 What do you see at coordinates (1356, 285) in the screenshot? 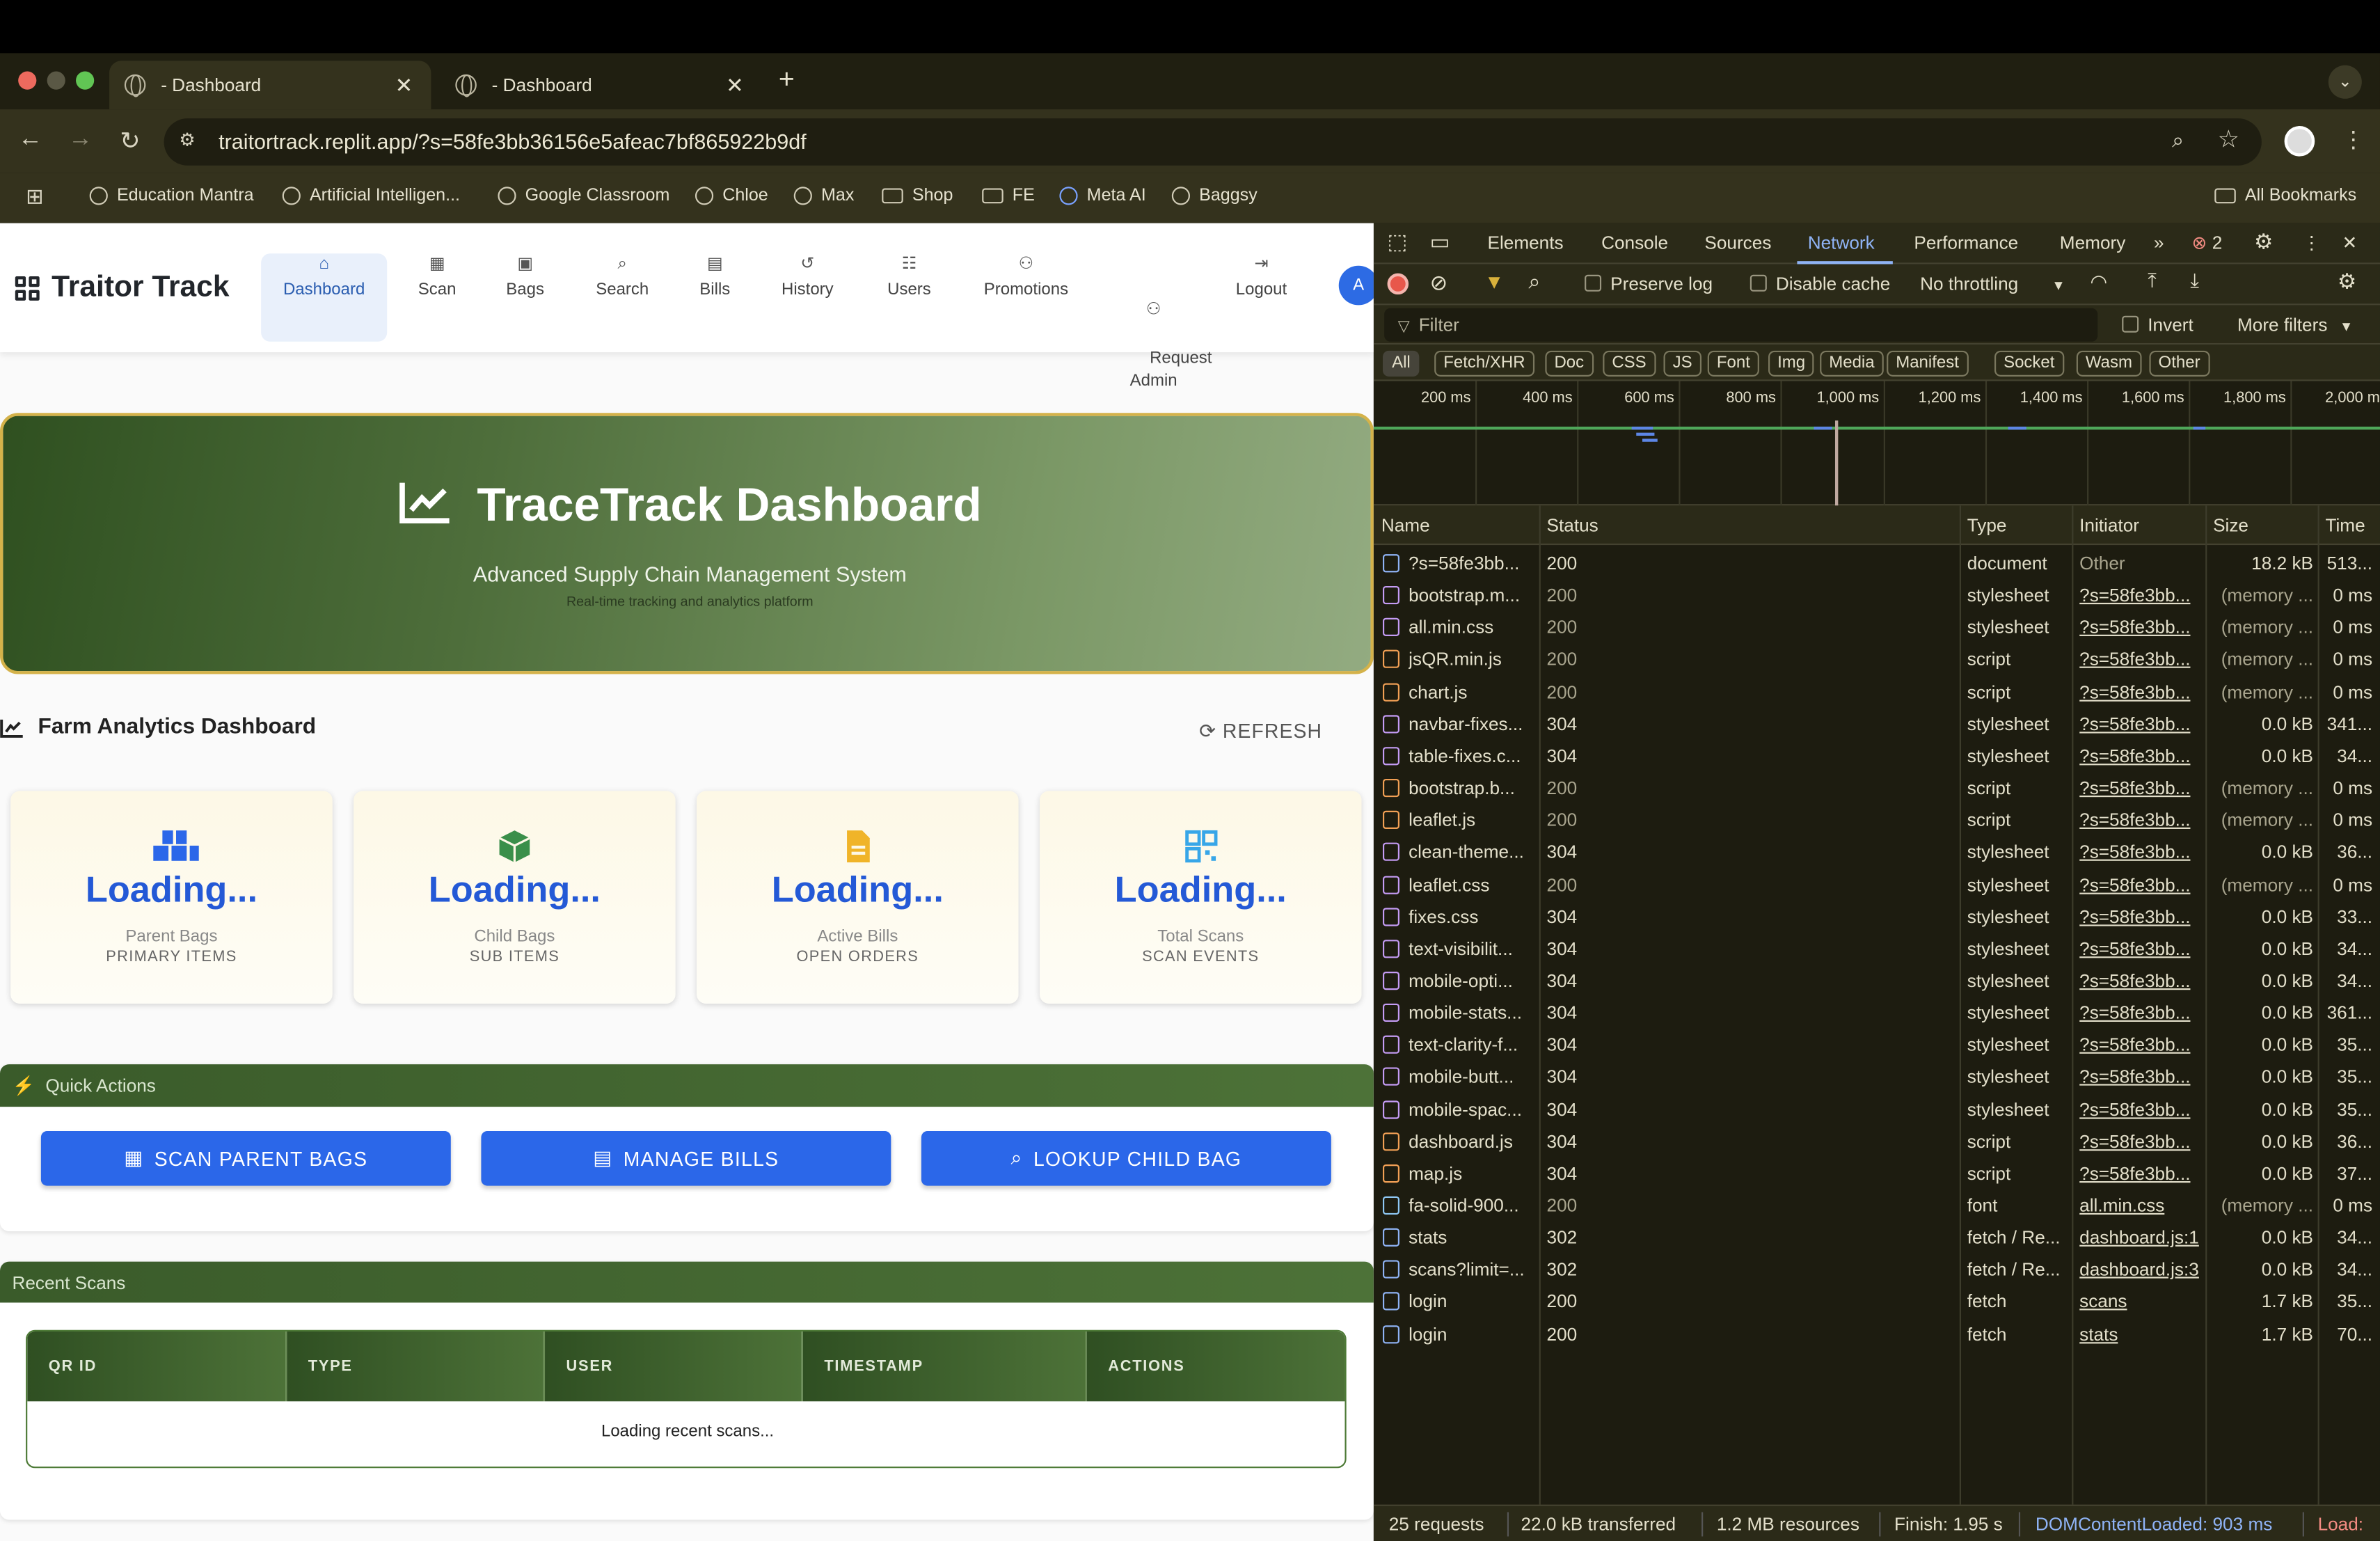
I see `user-avatar: A` at bounding box center [1356, 285].